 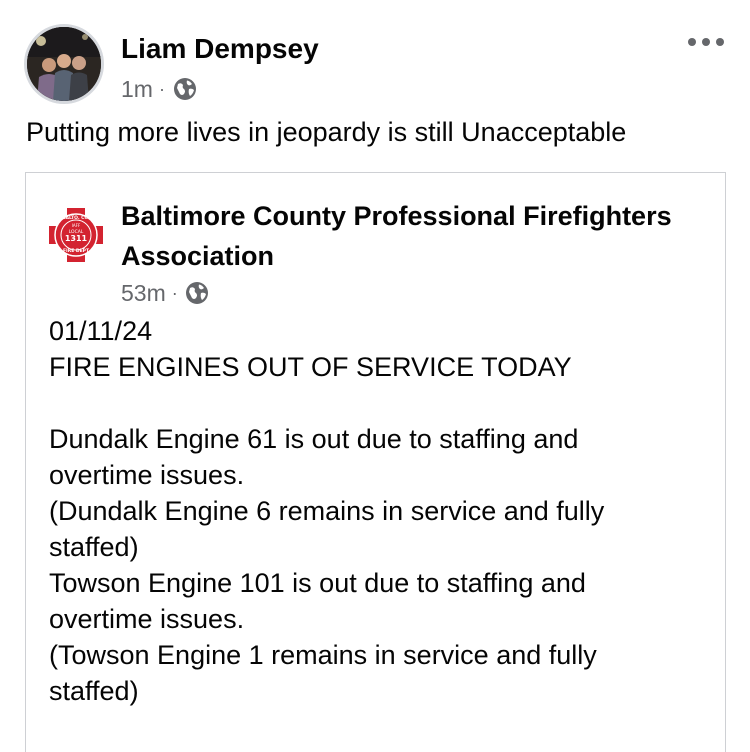 I want to click on author-name: Liam Dempsey, so click(x=220, y=49).